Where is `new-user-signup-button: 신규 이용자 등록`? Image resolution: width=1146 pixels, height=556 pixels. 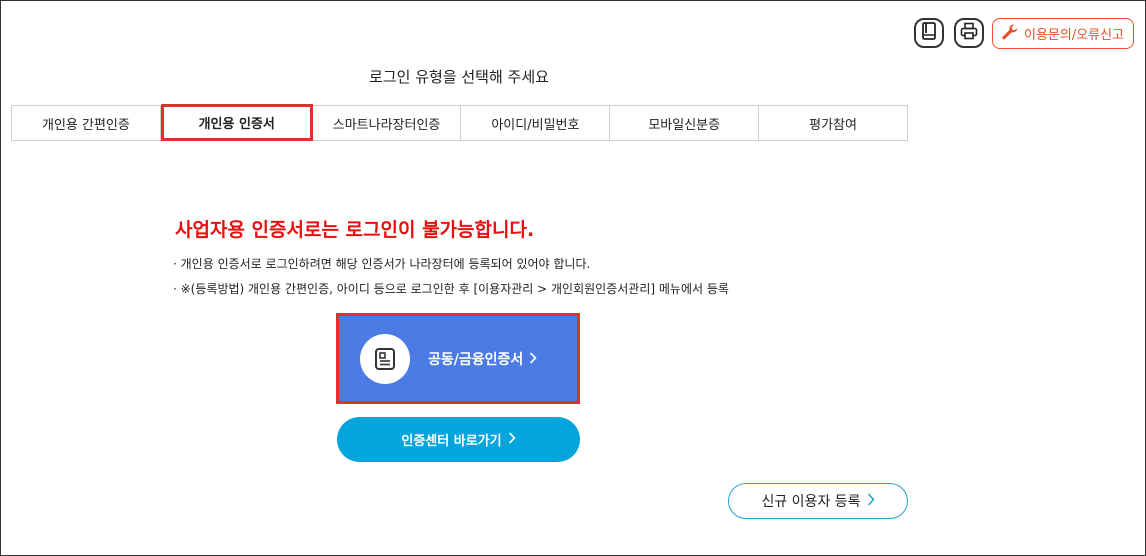 new-user-signup-button: 신규 이용자 등록 is located at coordinates (818, 501).